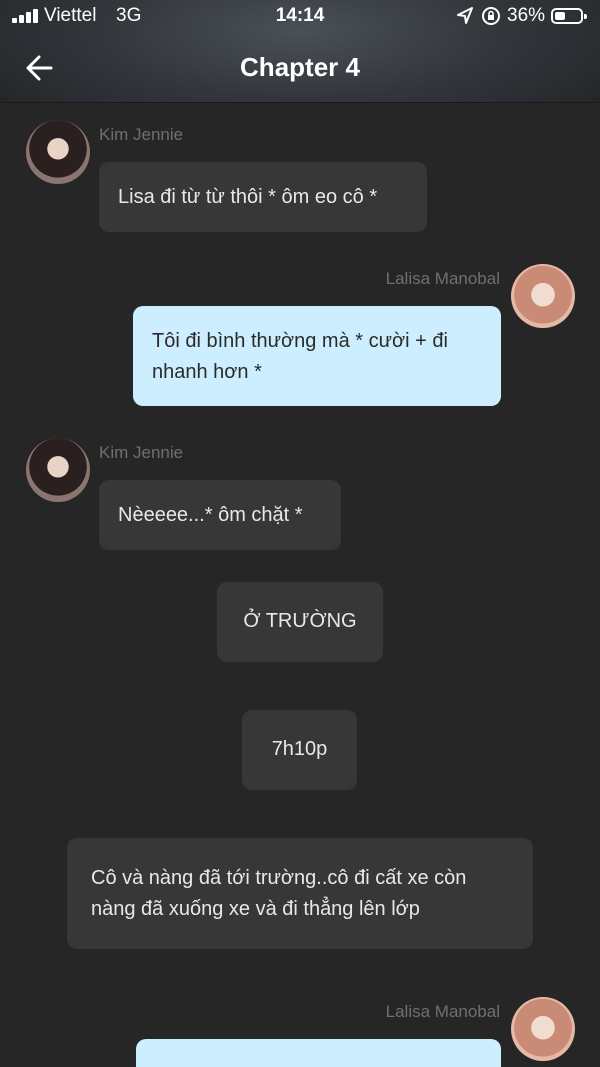 This screenshot has width=600, height=1067. I want to click on page-title: Chapter 4, so click(300, 67).